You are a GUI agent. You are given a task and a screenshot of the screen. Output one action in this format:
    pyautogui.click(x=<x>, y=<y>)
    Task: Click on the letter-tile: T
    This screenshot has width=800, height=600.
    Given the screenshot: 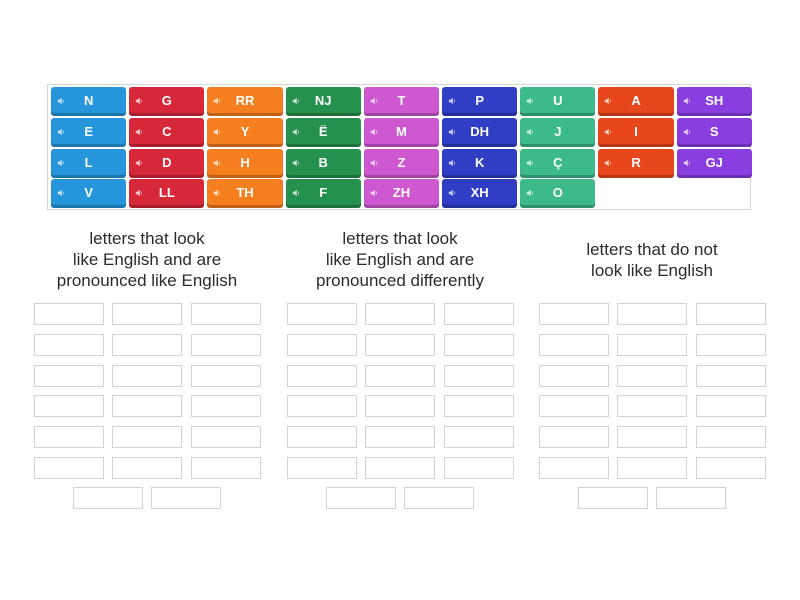 What is the action you would take?
    pyautogui.click(x=401, y=101)
    